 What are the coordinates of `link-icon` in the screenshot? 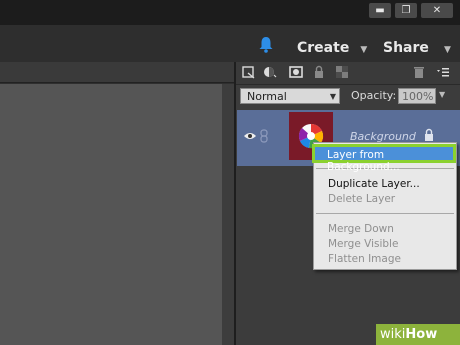 It's located at (264, 136).